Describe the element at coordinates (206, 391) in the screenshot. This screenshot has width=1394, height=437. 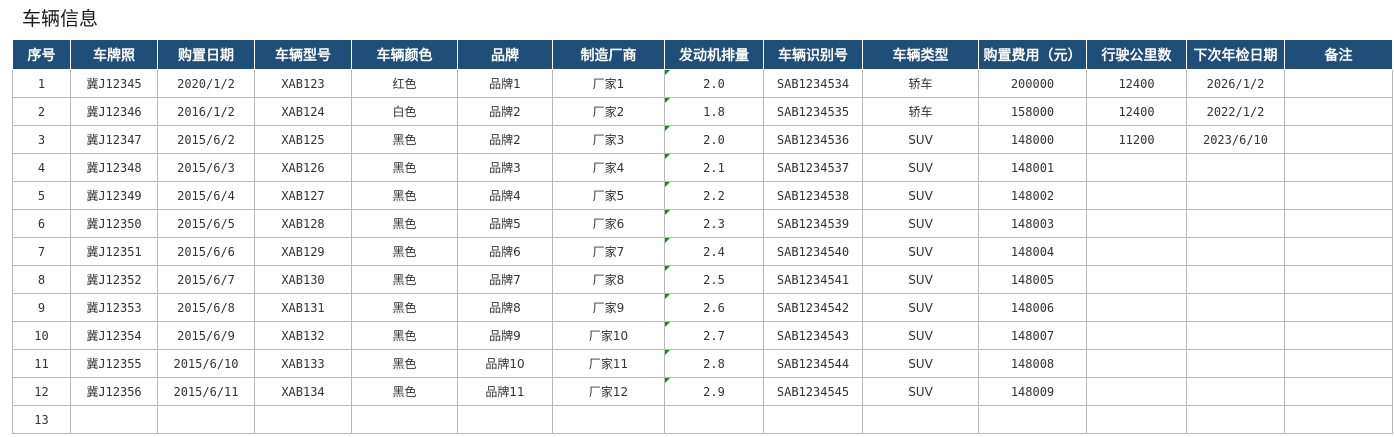
I see `purchase-date-cell: 2015/6/11` at that location.